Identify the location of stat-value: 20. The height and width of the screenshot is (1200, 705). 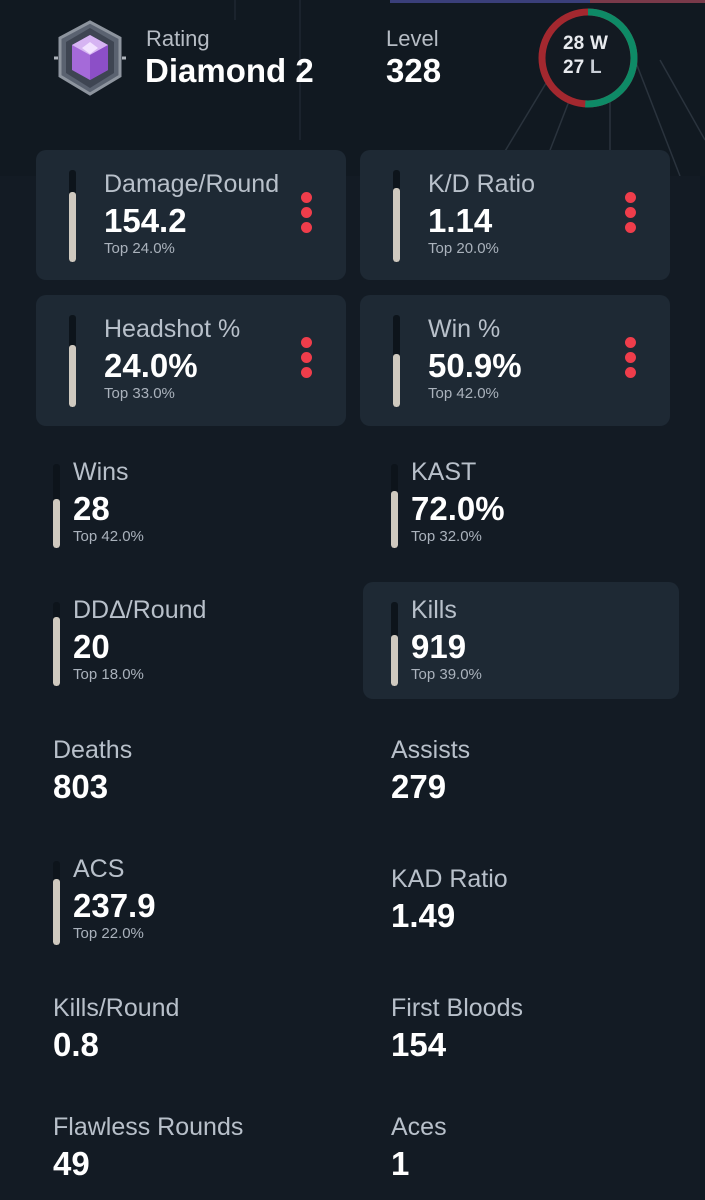
(91, 646).